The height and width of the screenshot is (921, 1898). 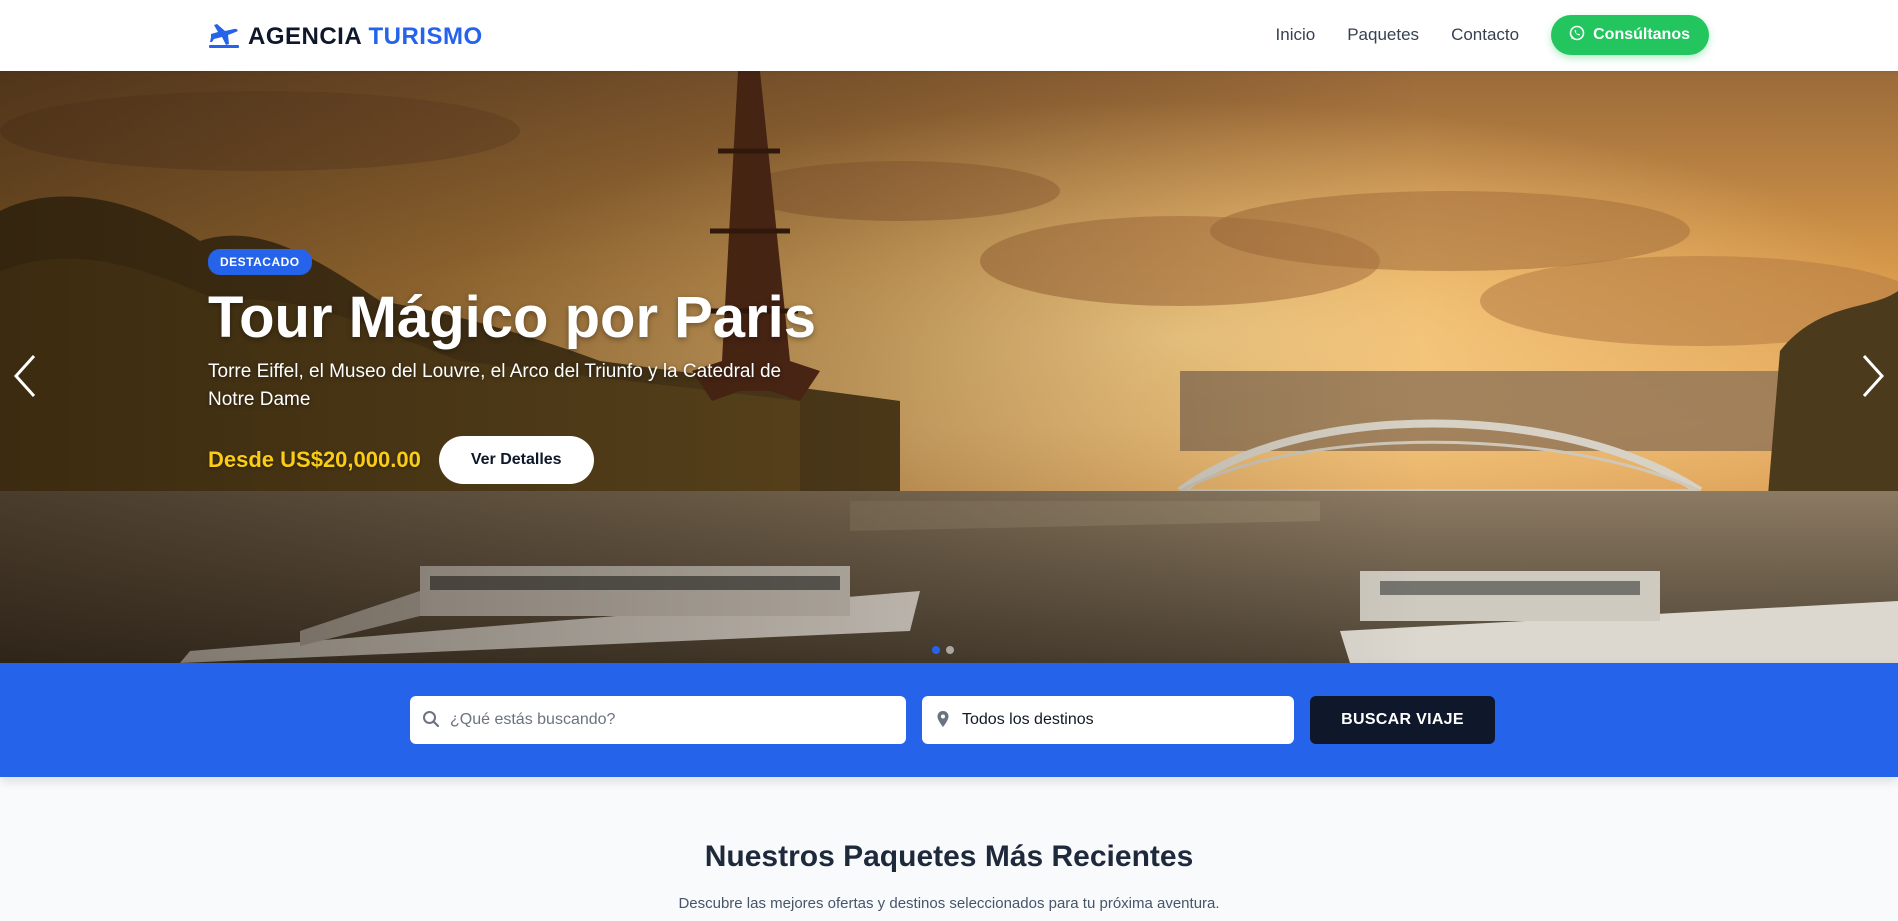 What do you see at coordinates (224, 36) in the screenshot?
I see `airplane-icon` at bounding box center [224, 36].